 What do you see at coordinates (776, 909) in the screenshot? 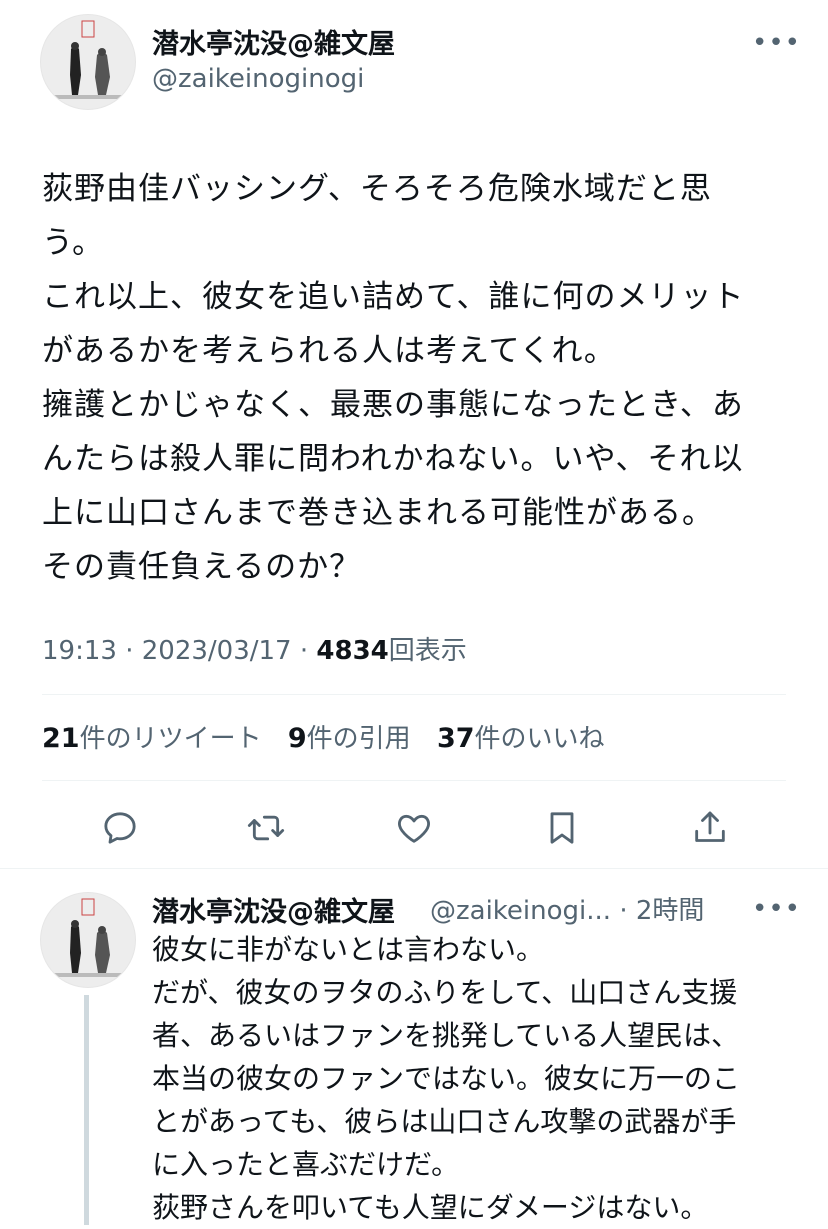
I see `reply-more-options-icon: •••` at bounding box center [776, 909].